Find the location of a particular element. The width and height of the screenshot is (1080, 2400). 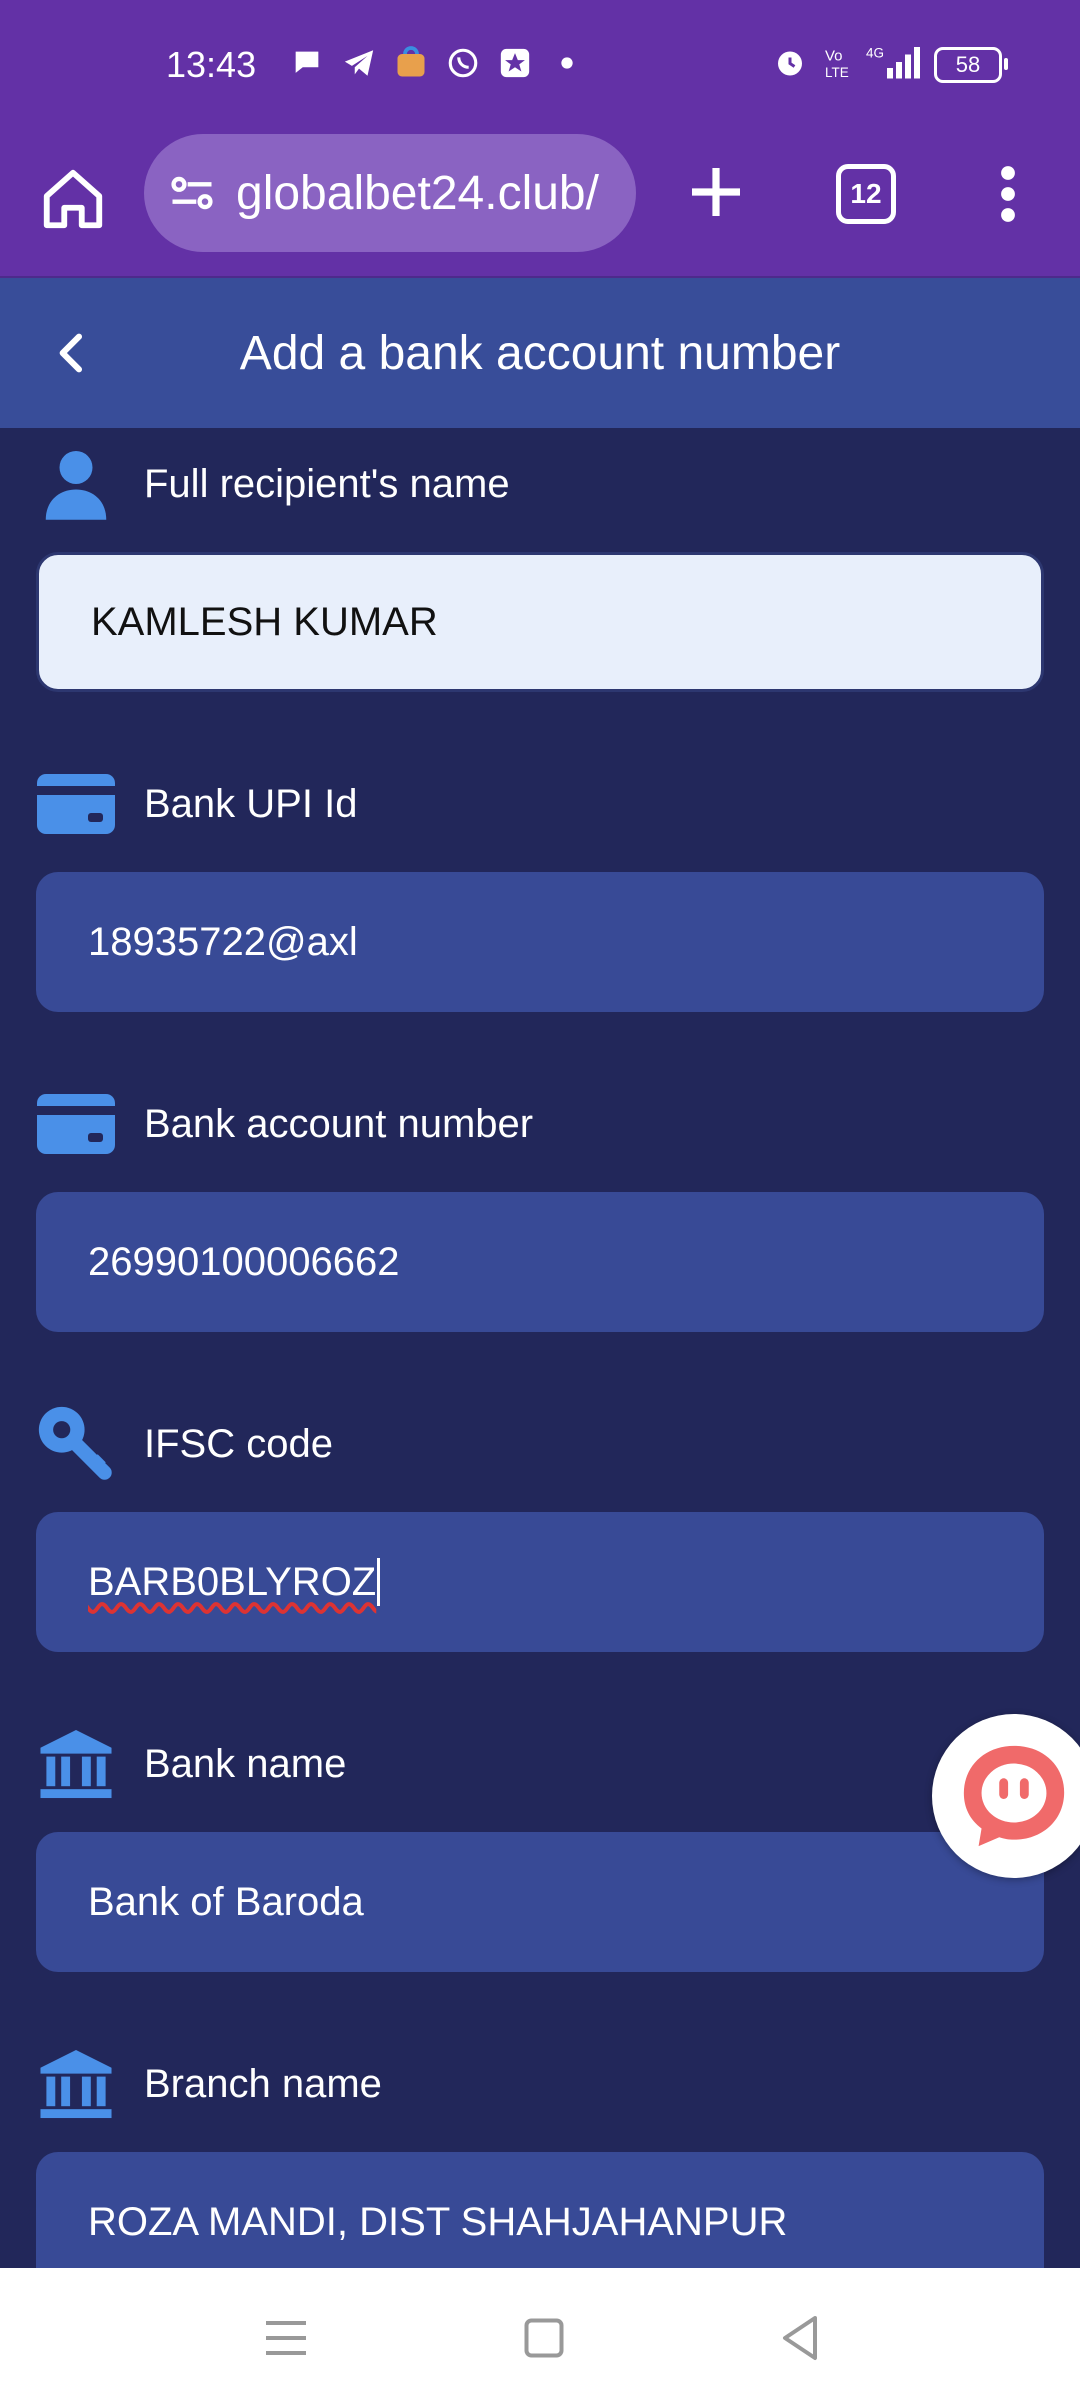

key-icon is located at coordinates (76, 1444).